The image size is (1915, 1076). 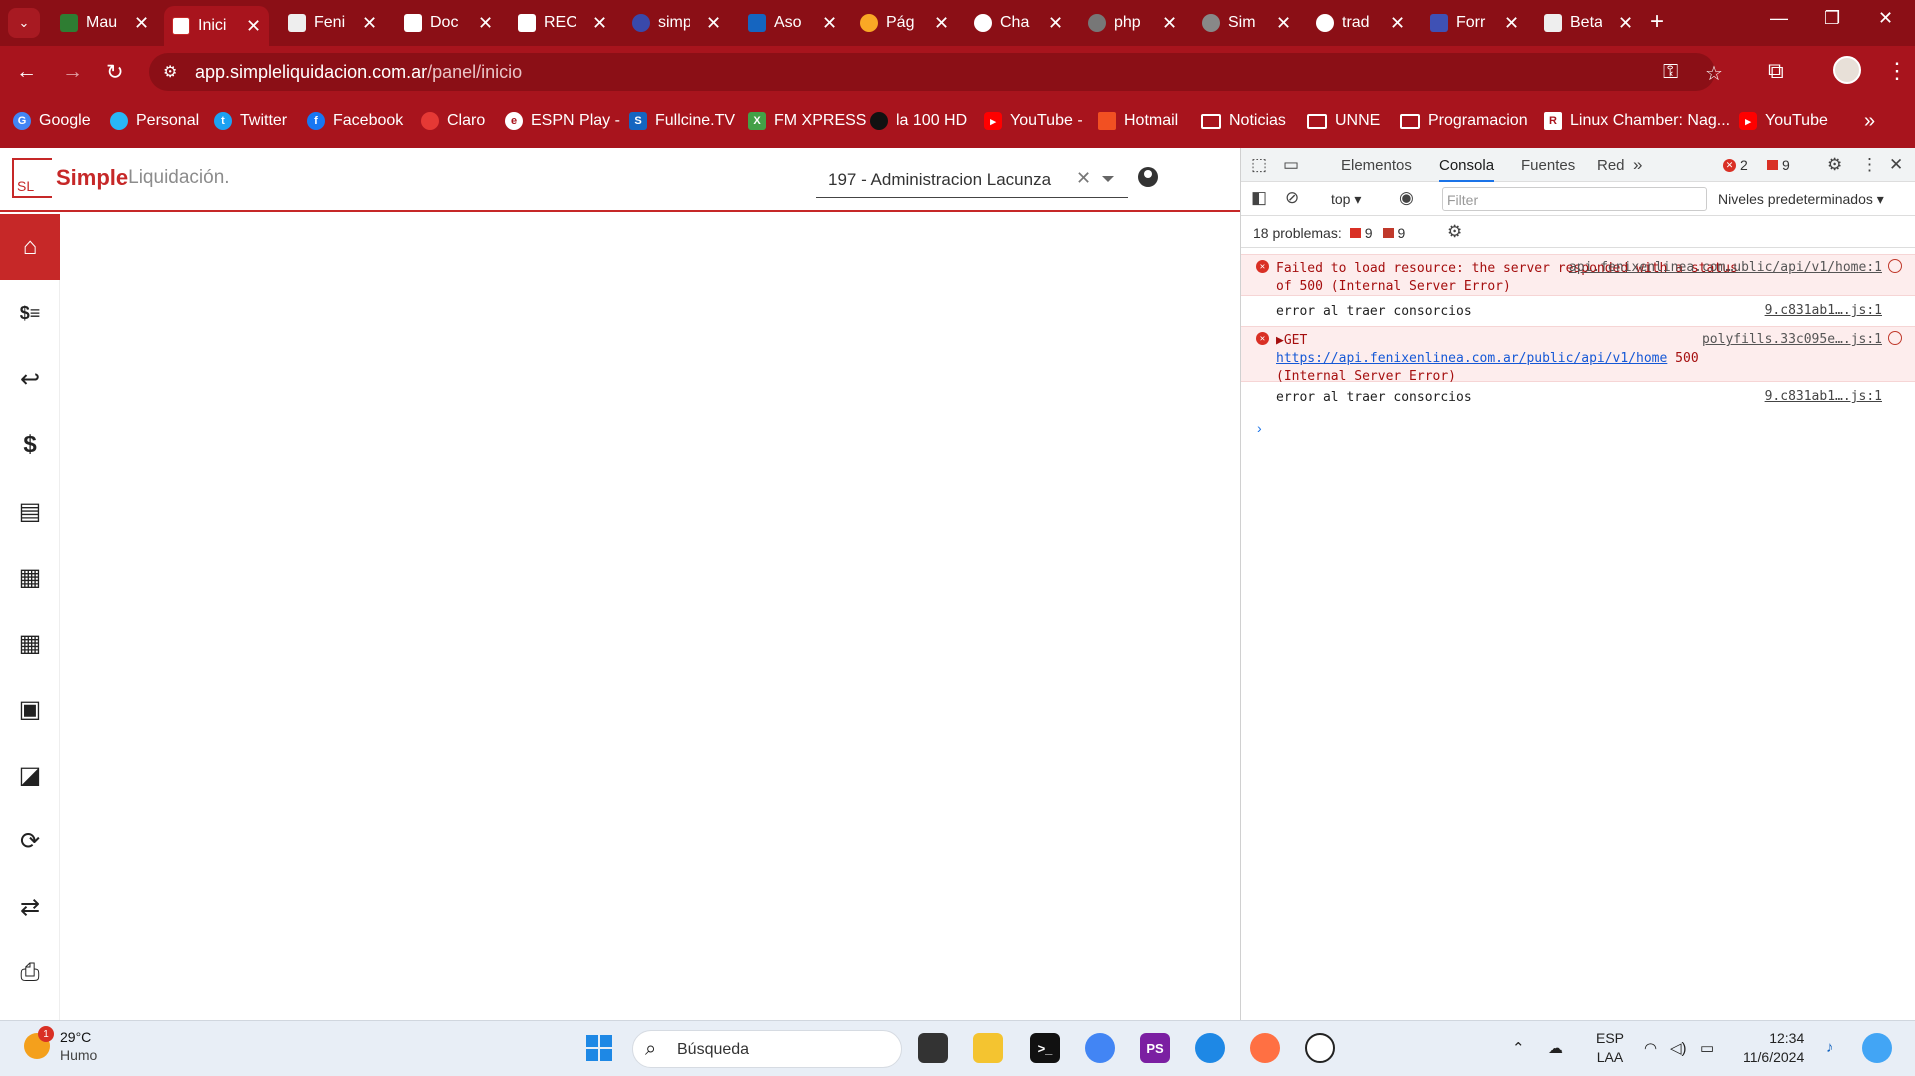 What do you see at coordinates (904, 23) in the screenshot?
I see `browser-tab: Pág ✕` at bounding box center [904, 23].